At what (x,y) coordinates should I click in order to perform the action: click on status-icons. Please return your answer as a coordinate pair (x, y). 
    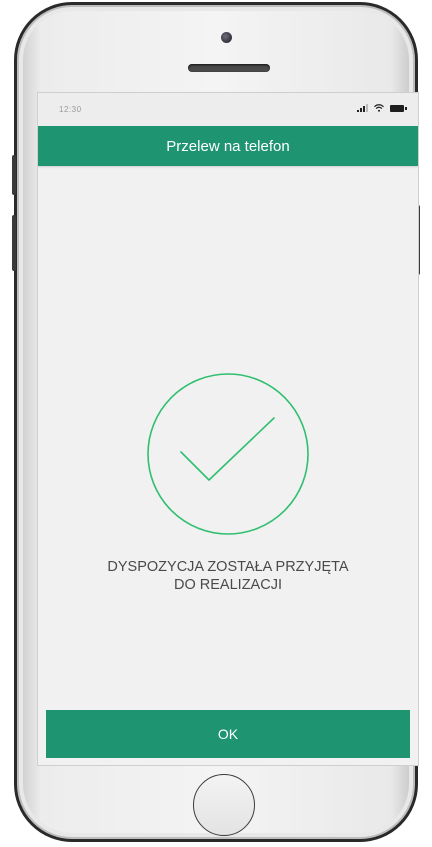
    Looking at the image, I should click on (382, 108).